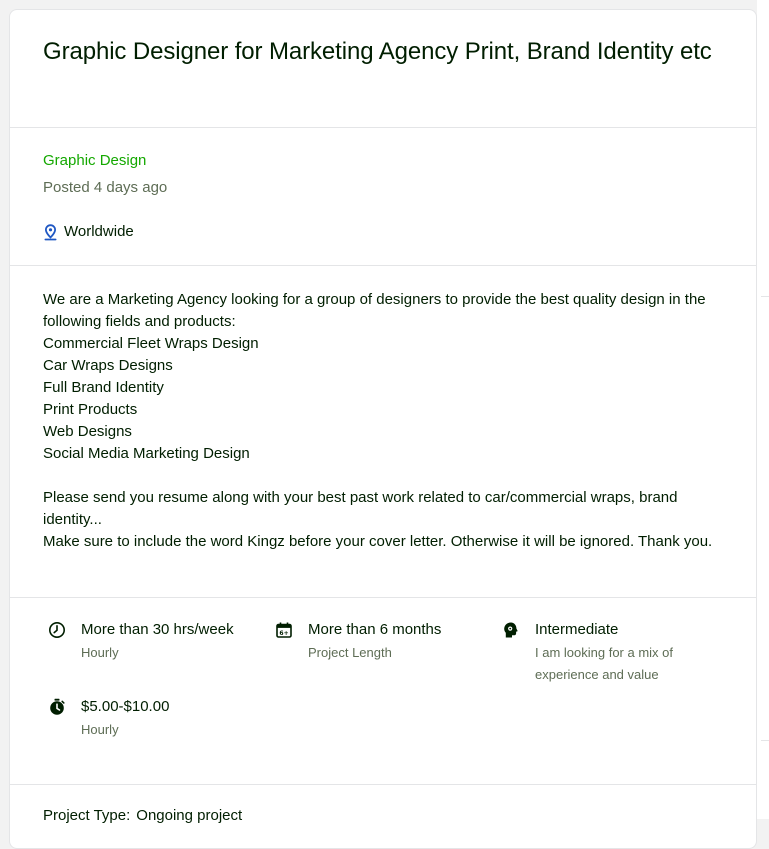  I want to click on rate-value: $5.00-$10.00, so click(125, 706).